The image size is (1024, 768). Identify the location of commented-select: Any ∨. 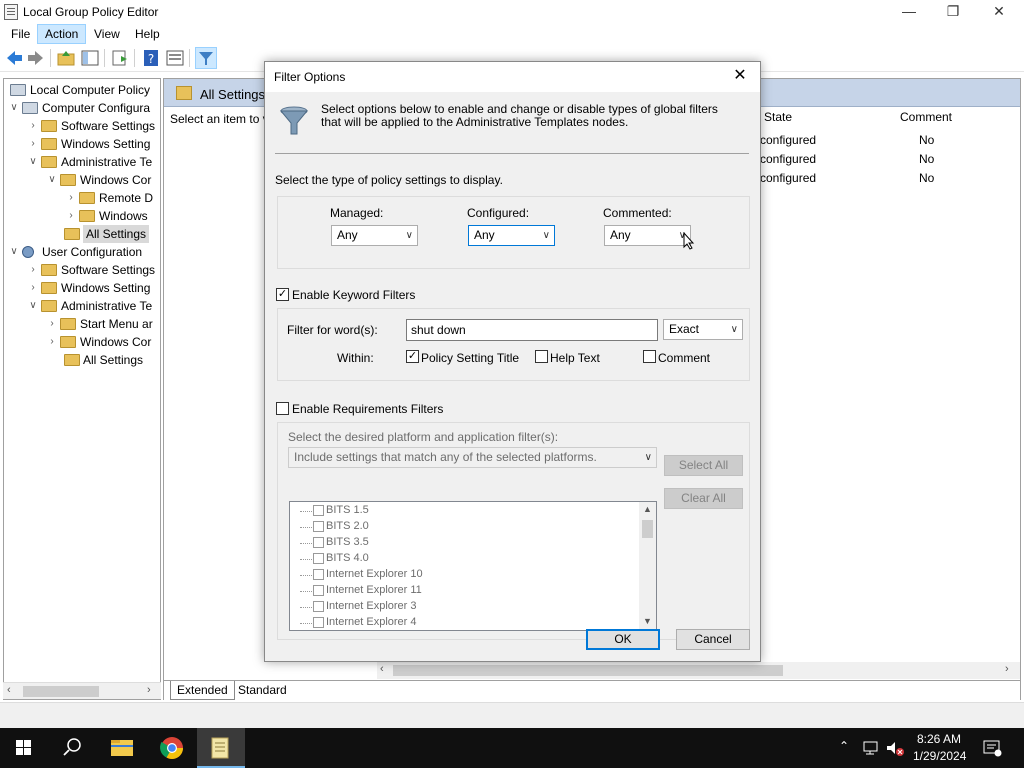
(647, 235).